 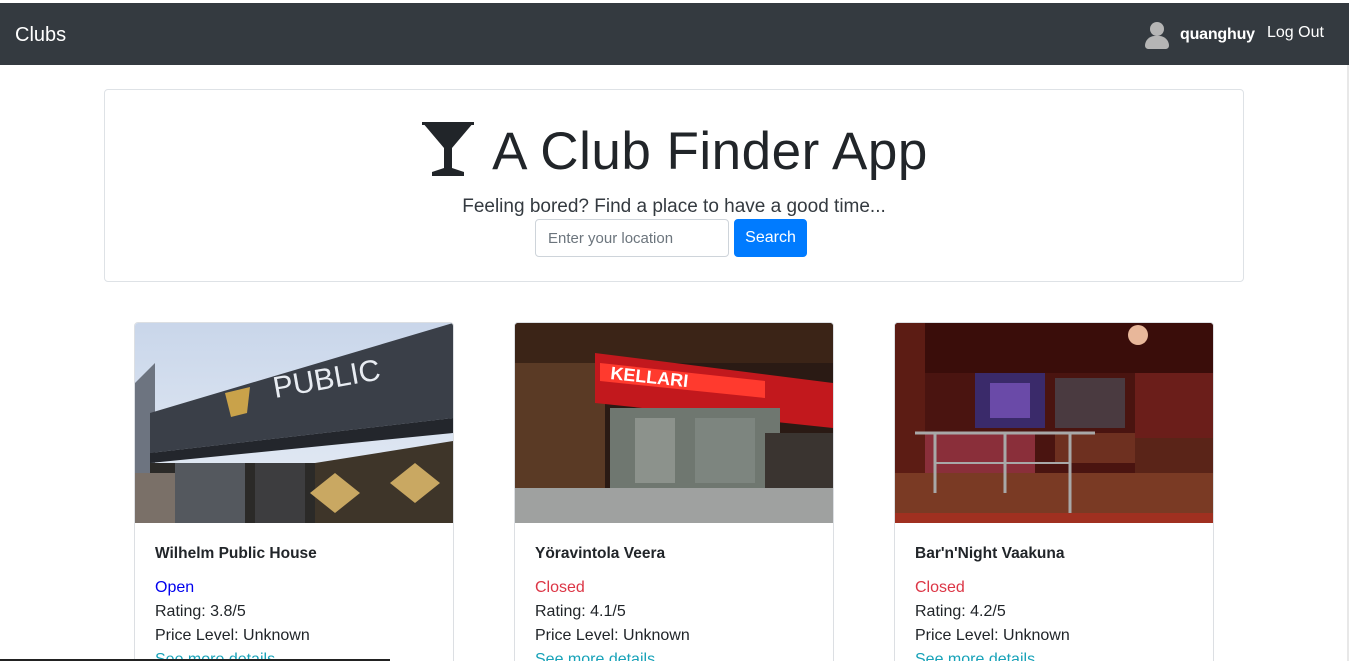 What do you see at coordinates (580, 611) in the screenshot?
I see `club-rating: Rating: 4.1/5` at bounding box center [580, 611].